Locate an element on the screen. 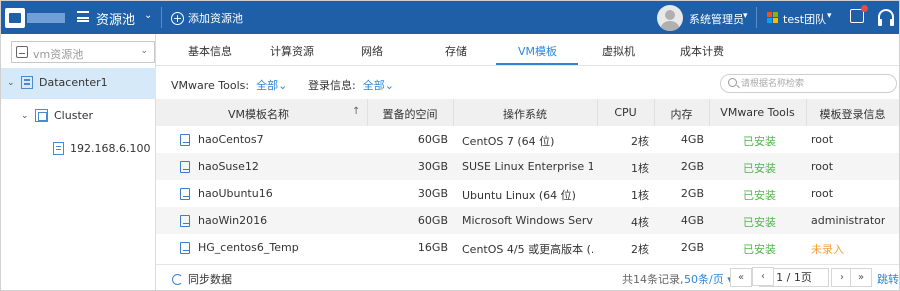 Image resolution: width=900 pixels, height=291 pixels. login-filter: 登录信息: 全部⌄ is located at coordinates (351, 85).